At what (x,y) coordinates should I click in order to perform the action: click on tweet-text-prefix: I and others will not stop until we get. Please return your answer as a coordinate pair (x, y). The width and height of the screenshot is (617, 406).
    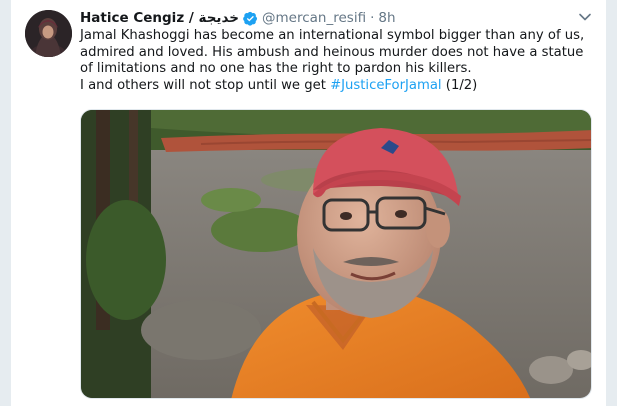
    Looking at the image, I should click on (205, 85).